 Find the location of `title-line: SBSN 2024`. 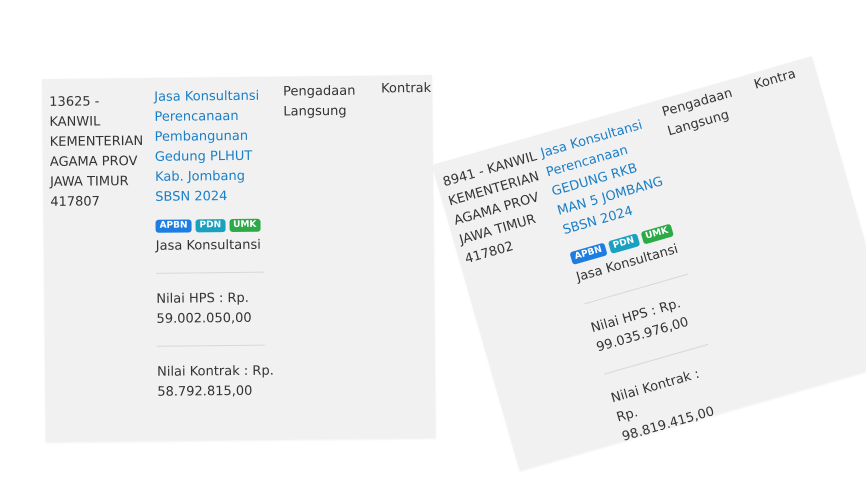

title-line: SBSN 2024 is located at coordinates (215, 197).